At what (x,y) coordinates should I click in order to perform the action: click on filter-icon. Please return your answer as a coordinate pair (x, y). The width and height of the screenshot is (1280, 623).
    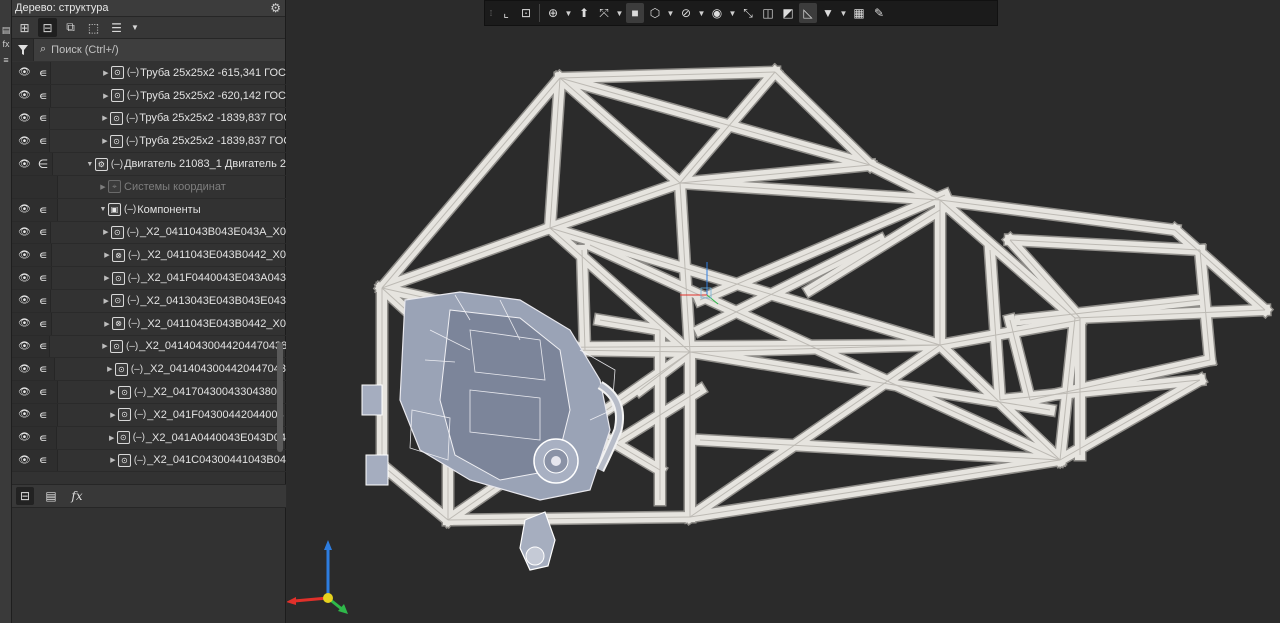
    Looking at the image, I should click on (23, 49).